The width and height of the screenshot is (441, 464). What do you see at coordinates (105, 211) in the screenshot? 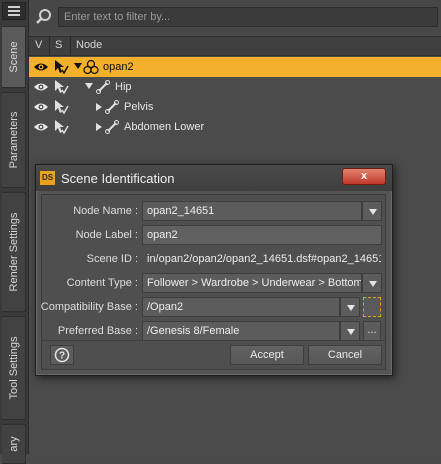
I see `node-name-label: Node Name :` at bounding box center [105, 211].